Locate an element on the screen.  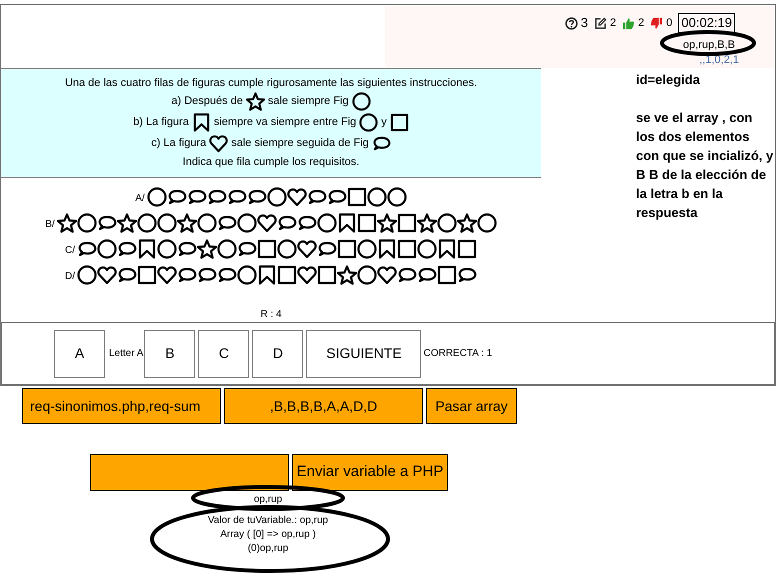
count: 0 is located at coordinates (669, 23).